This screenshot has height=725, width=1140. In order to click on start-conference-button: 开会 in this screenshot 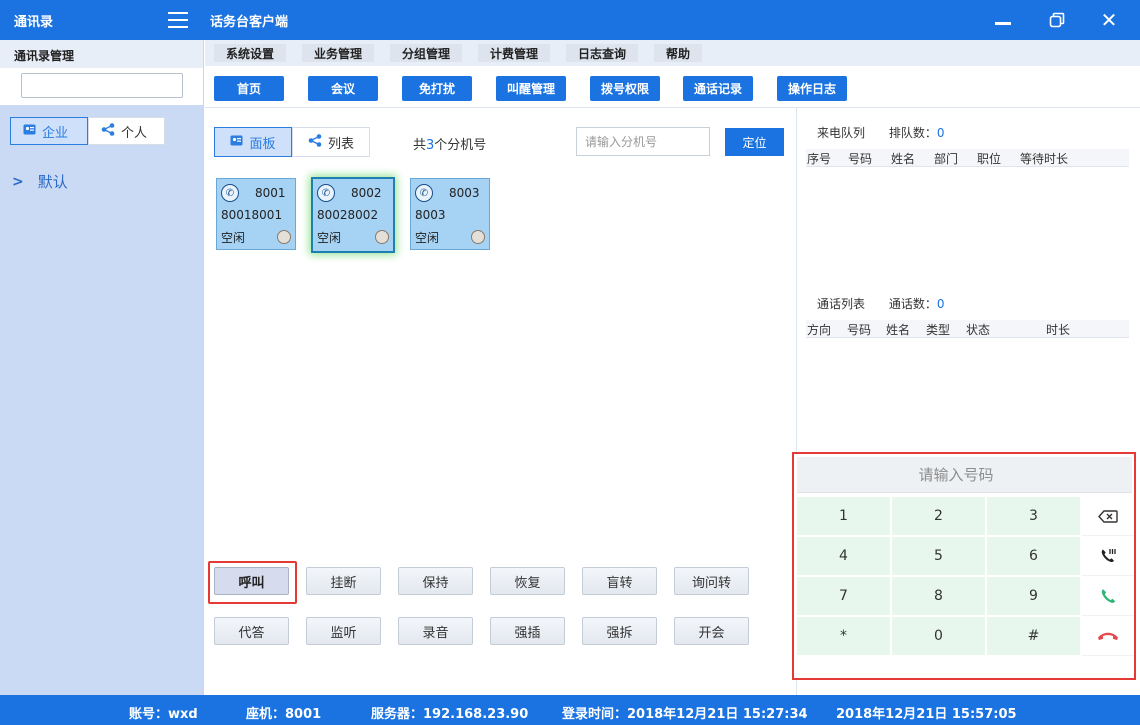, I will do `click(711, 631)`.